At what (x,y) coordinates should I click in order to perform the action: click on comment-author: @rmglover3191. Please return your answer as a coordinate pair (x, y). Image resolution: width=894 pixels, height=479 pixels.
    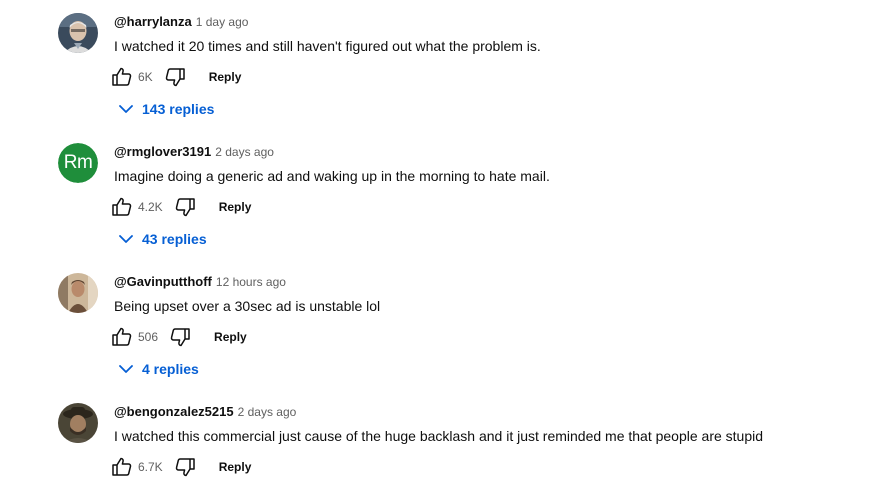
    Looking at the image, I should click on (162, 151).